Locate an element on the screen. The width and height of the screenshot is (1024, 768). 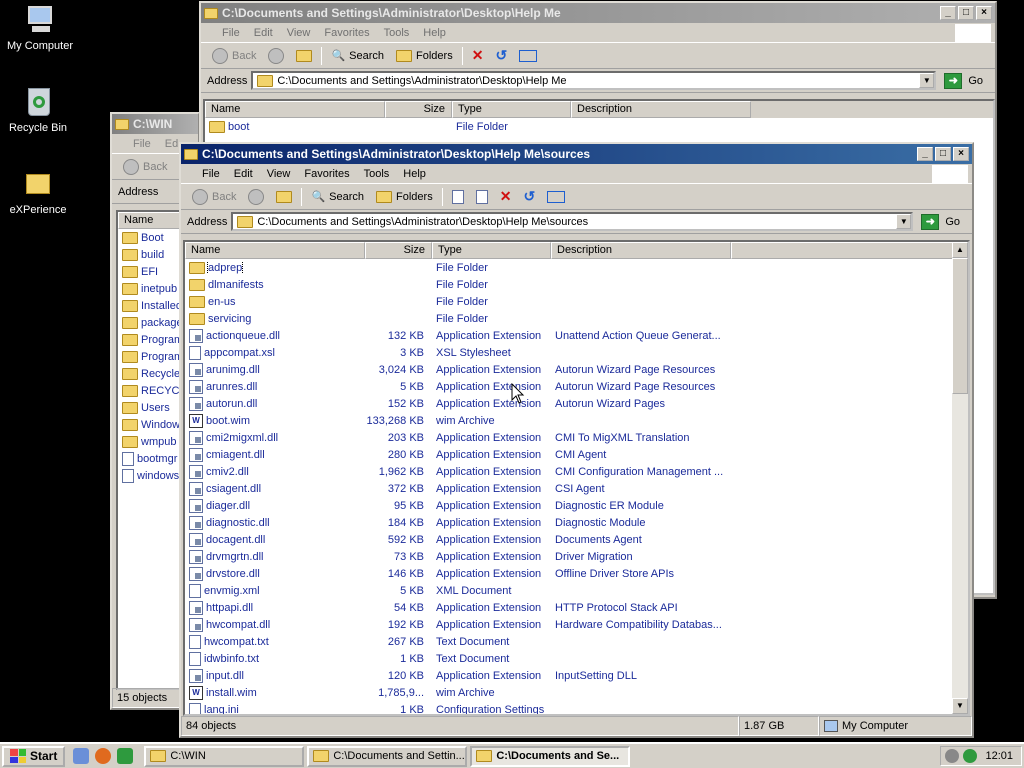
table-row: lang.ini 1 KB Configuration Settings is located at coordinates (576, 707).